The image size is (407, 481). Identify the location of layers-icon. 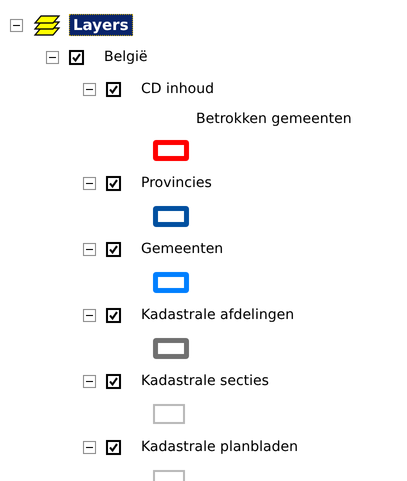
(47, 25).